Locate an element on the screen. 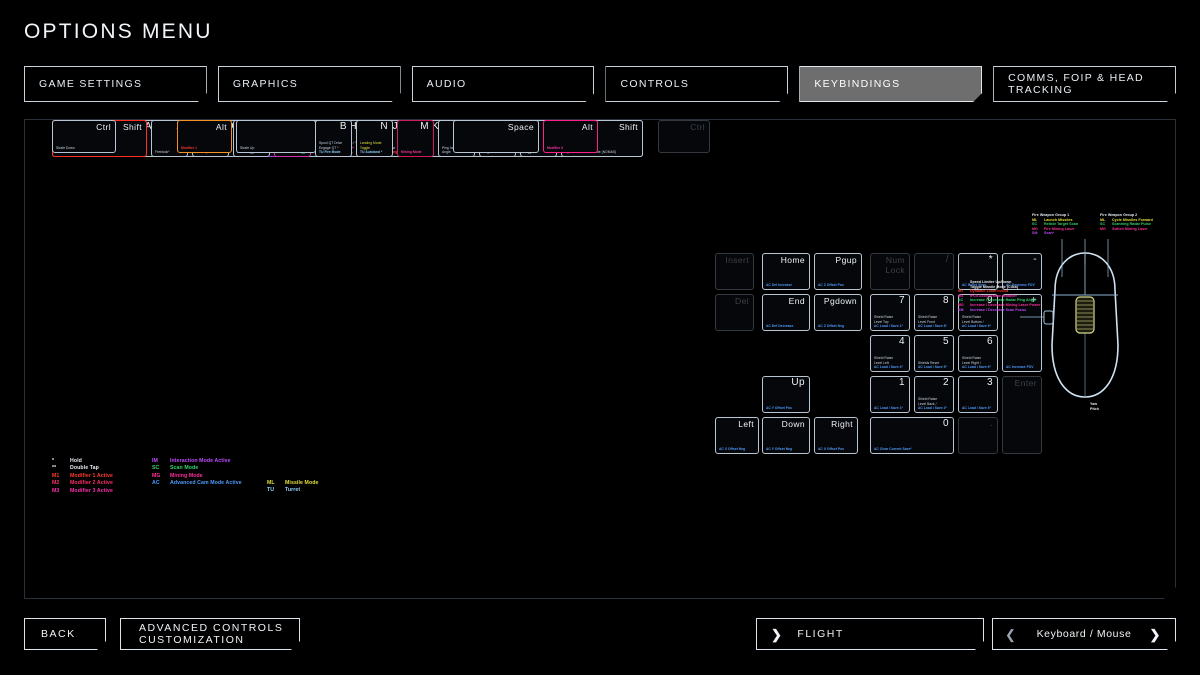 Image resolution: width=1200 pixels, height=675 pixels. legend-tag: M3 is located at coordinates (56, 490).